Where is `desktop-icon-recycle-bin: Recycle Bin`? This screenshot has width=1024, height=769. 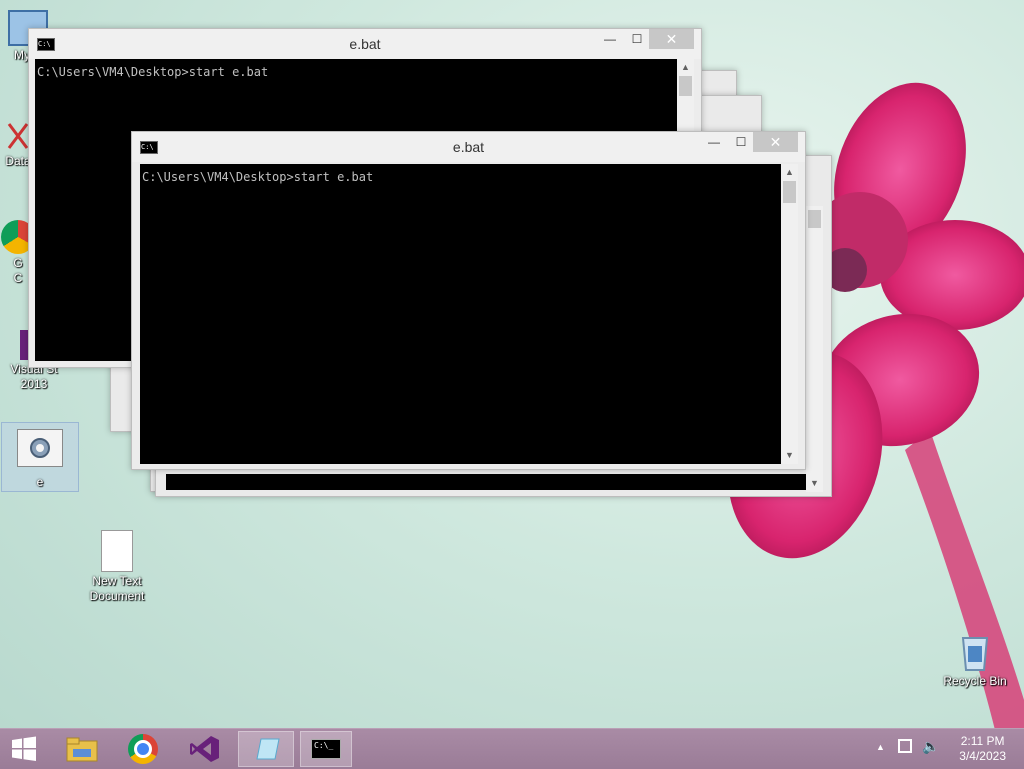 desktop-icon-recycle-bin: Recycle Bin is located at coordinates (975, 660).